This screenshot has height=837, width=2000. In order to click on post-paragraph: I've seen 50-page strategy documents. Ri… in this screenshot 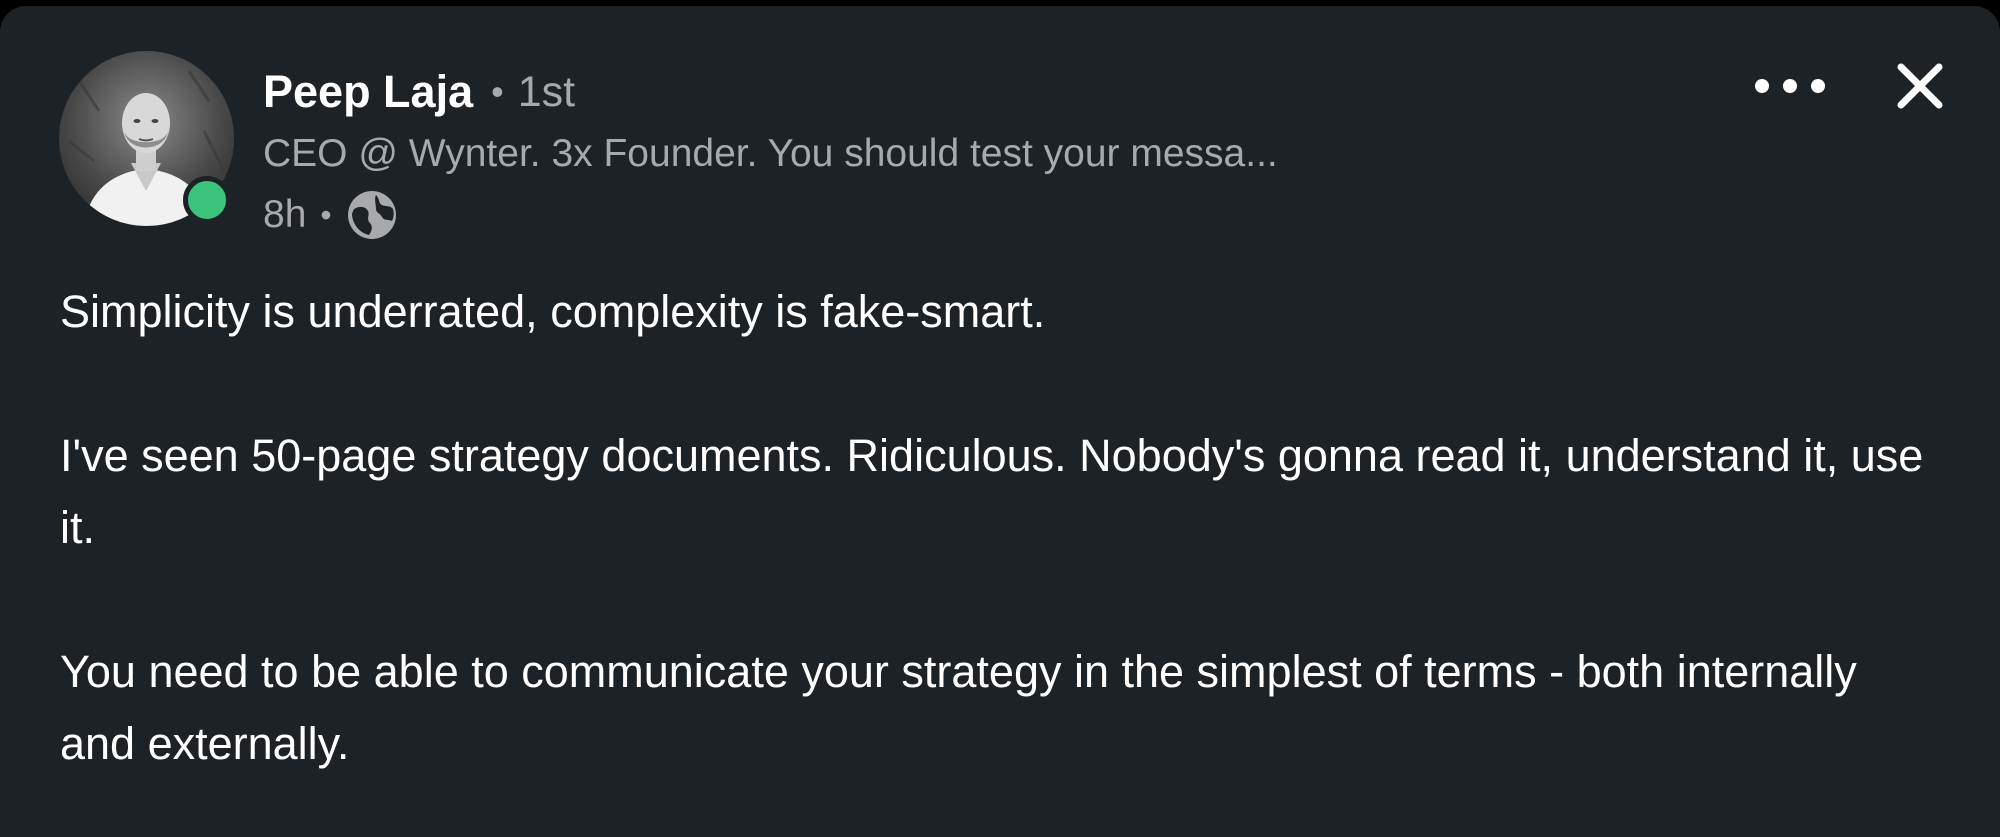, I will do `click(992, 491)`.